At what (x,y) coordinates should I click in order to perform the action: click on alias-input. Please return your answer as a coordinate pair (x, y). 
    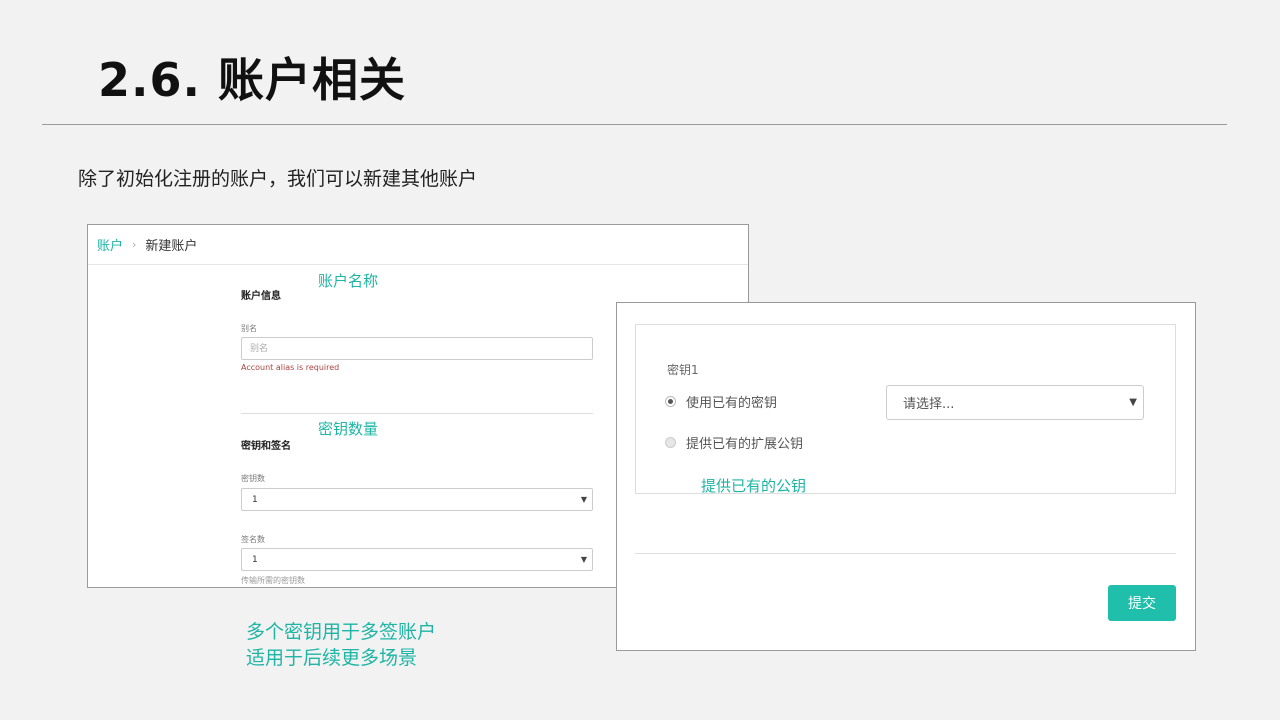
    Looking at the image, I should click on (417, 348).